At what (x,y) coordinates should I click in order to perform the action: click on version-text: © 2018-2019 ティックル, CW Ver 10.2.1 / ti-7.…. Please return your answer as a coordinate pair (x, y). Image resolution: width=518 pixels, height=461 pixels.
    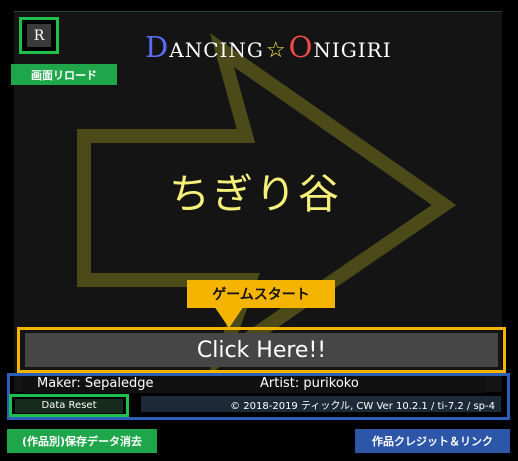
    Looking at the image, I should click on (362, 404).